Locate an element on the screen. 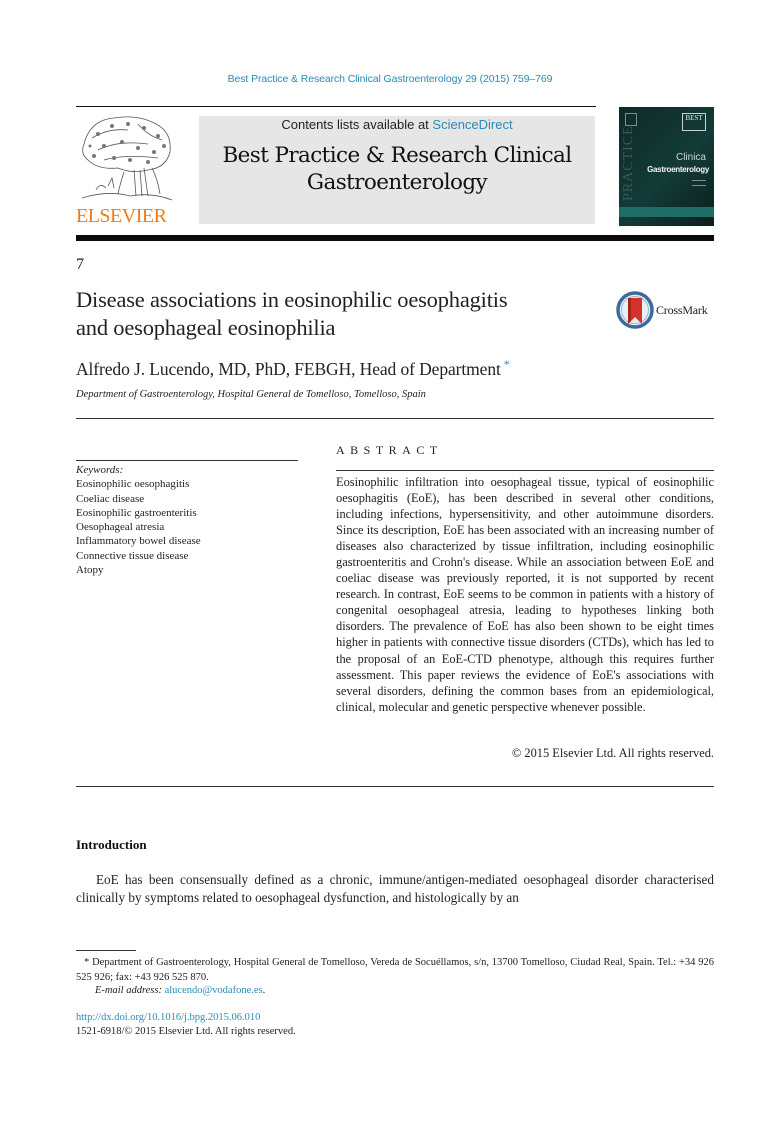  cover-elsevier-icon is located at coordinates (631, 119).